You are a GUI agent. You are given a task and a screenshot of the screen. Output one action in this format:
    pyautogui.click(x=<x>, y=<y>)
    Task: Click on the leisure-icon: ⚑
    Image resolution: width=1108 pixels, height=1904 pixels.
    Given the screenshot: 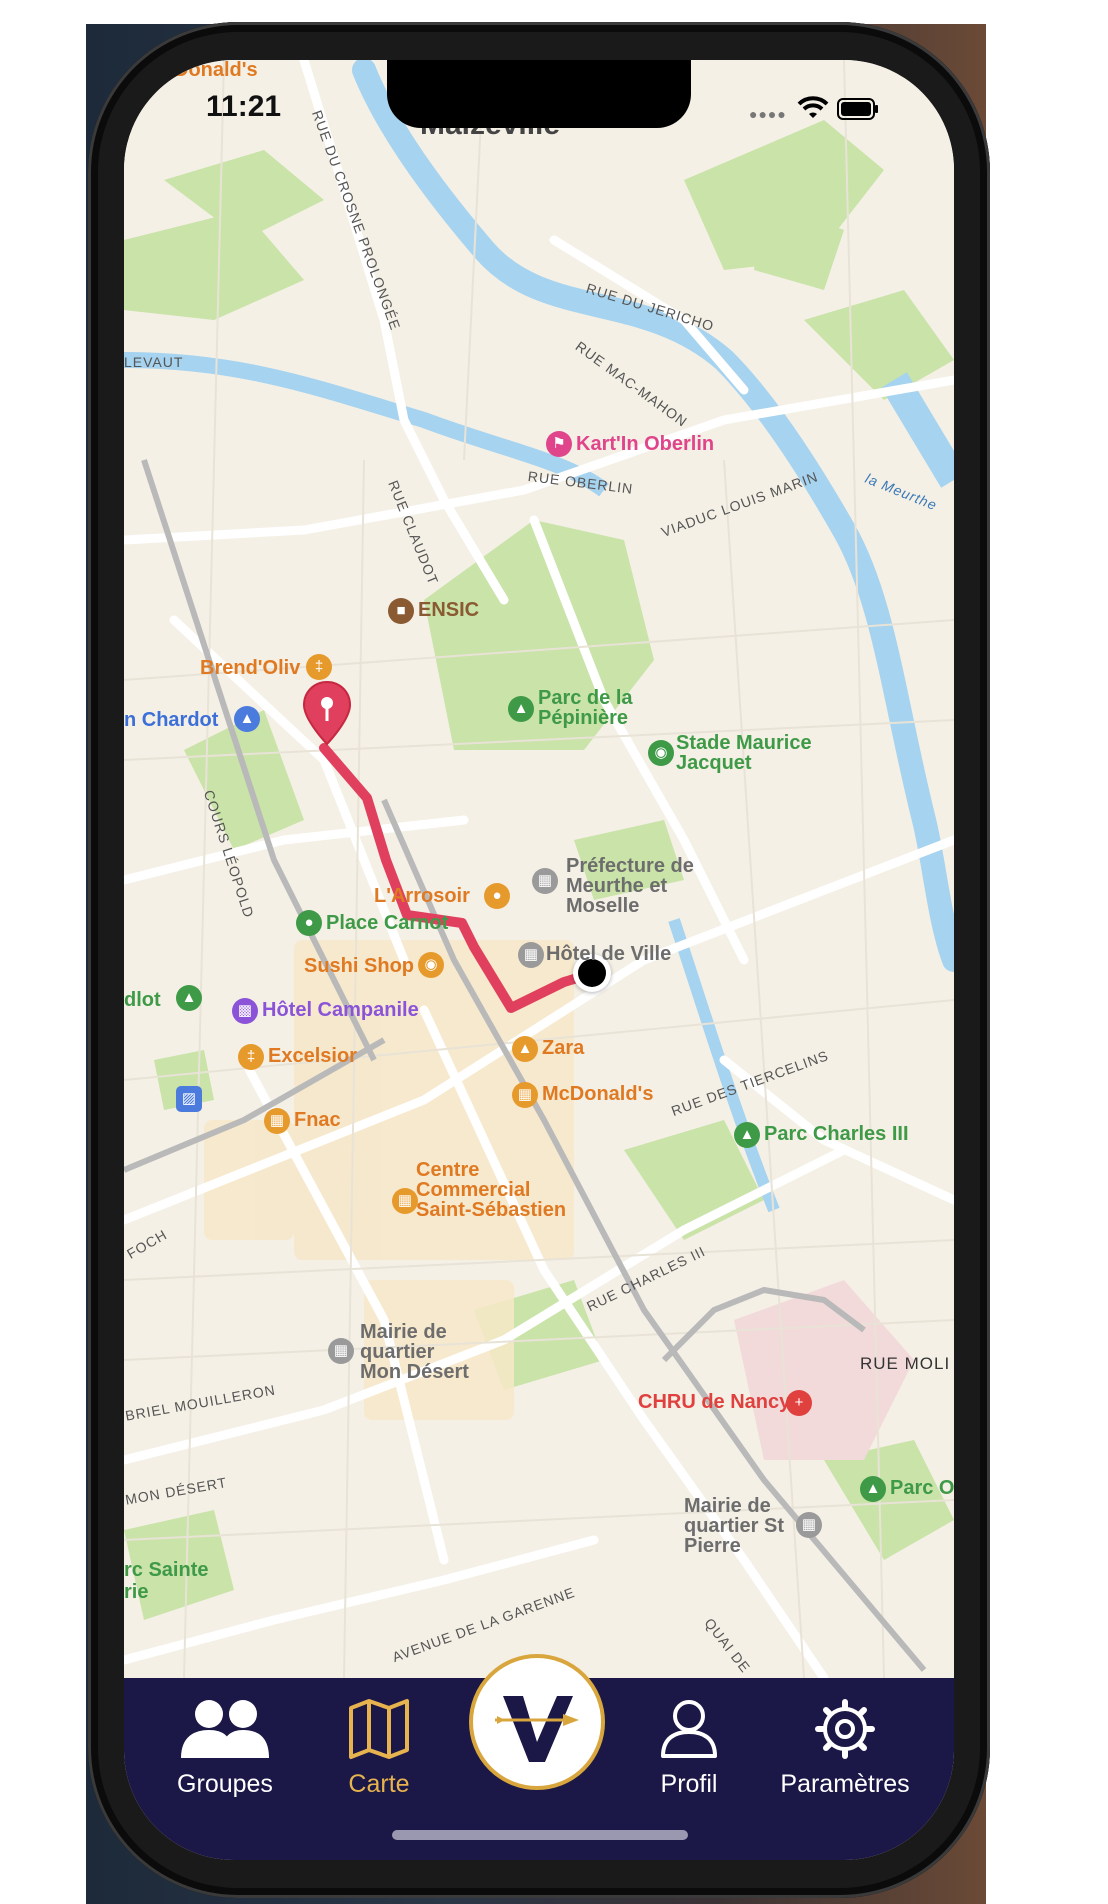 What is the action you would take?
    pyautogui.click(x=559, y=444)
    